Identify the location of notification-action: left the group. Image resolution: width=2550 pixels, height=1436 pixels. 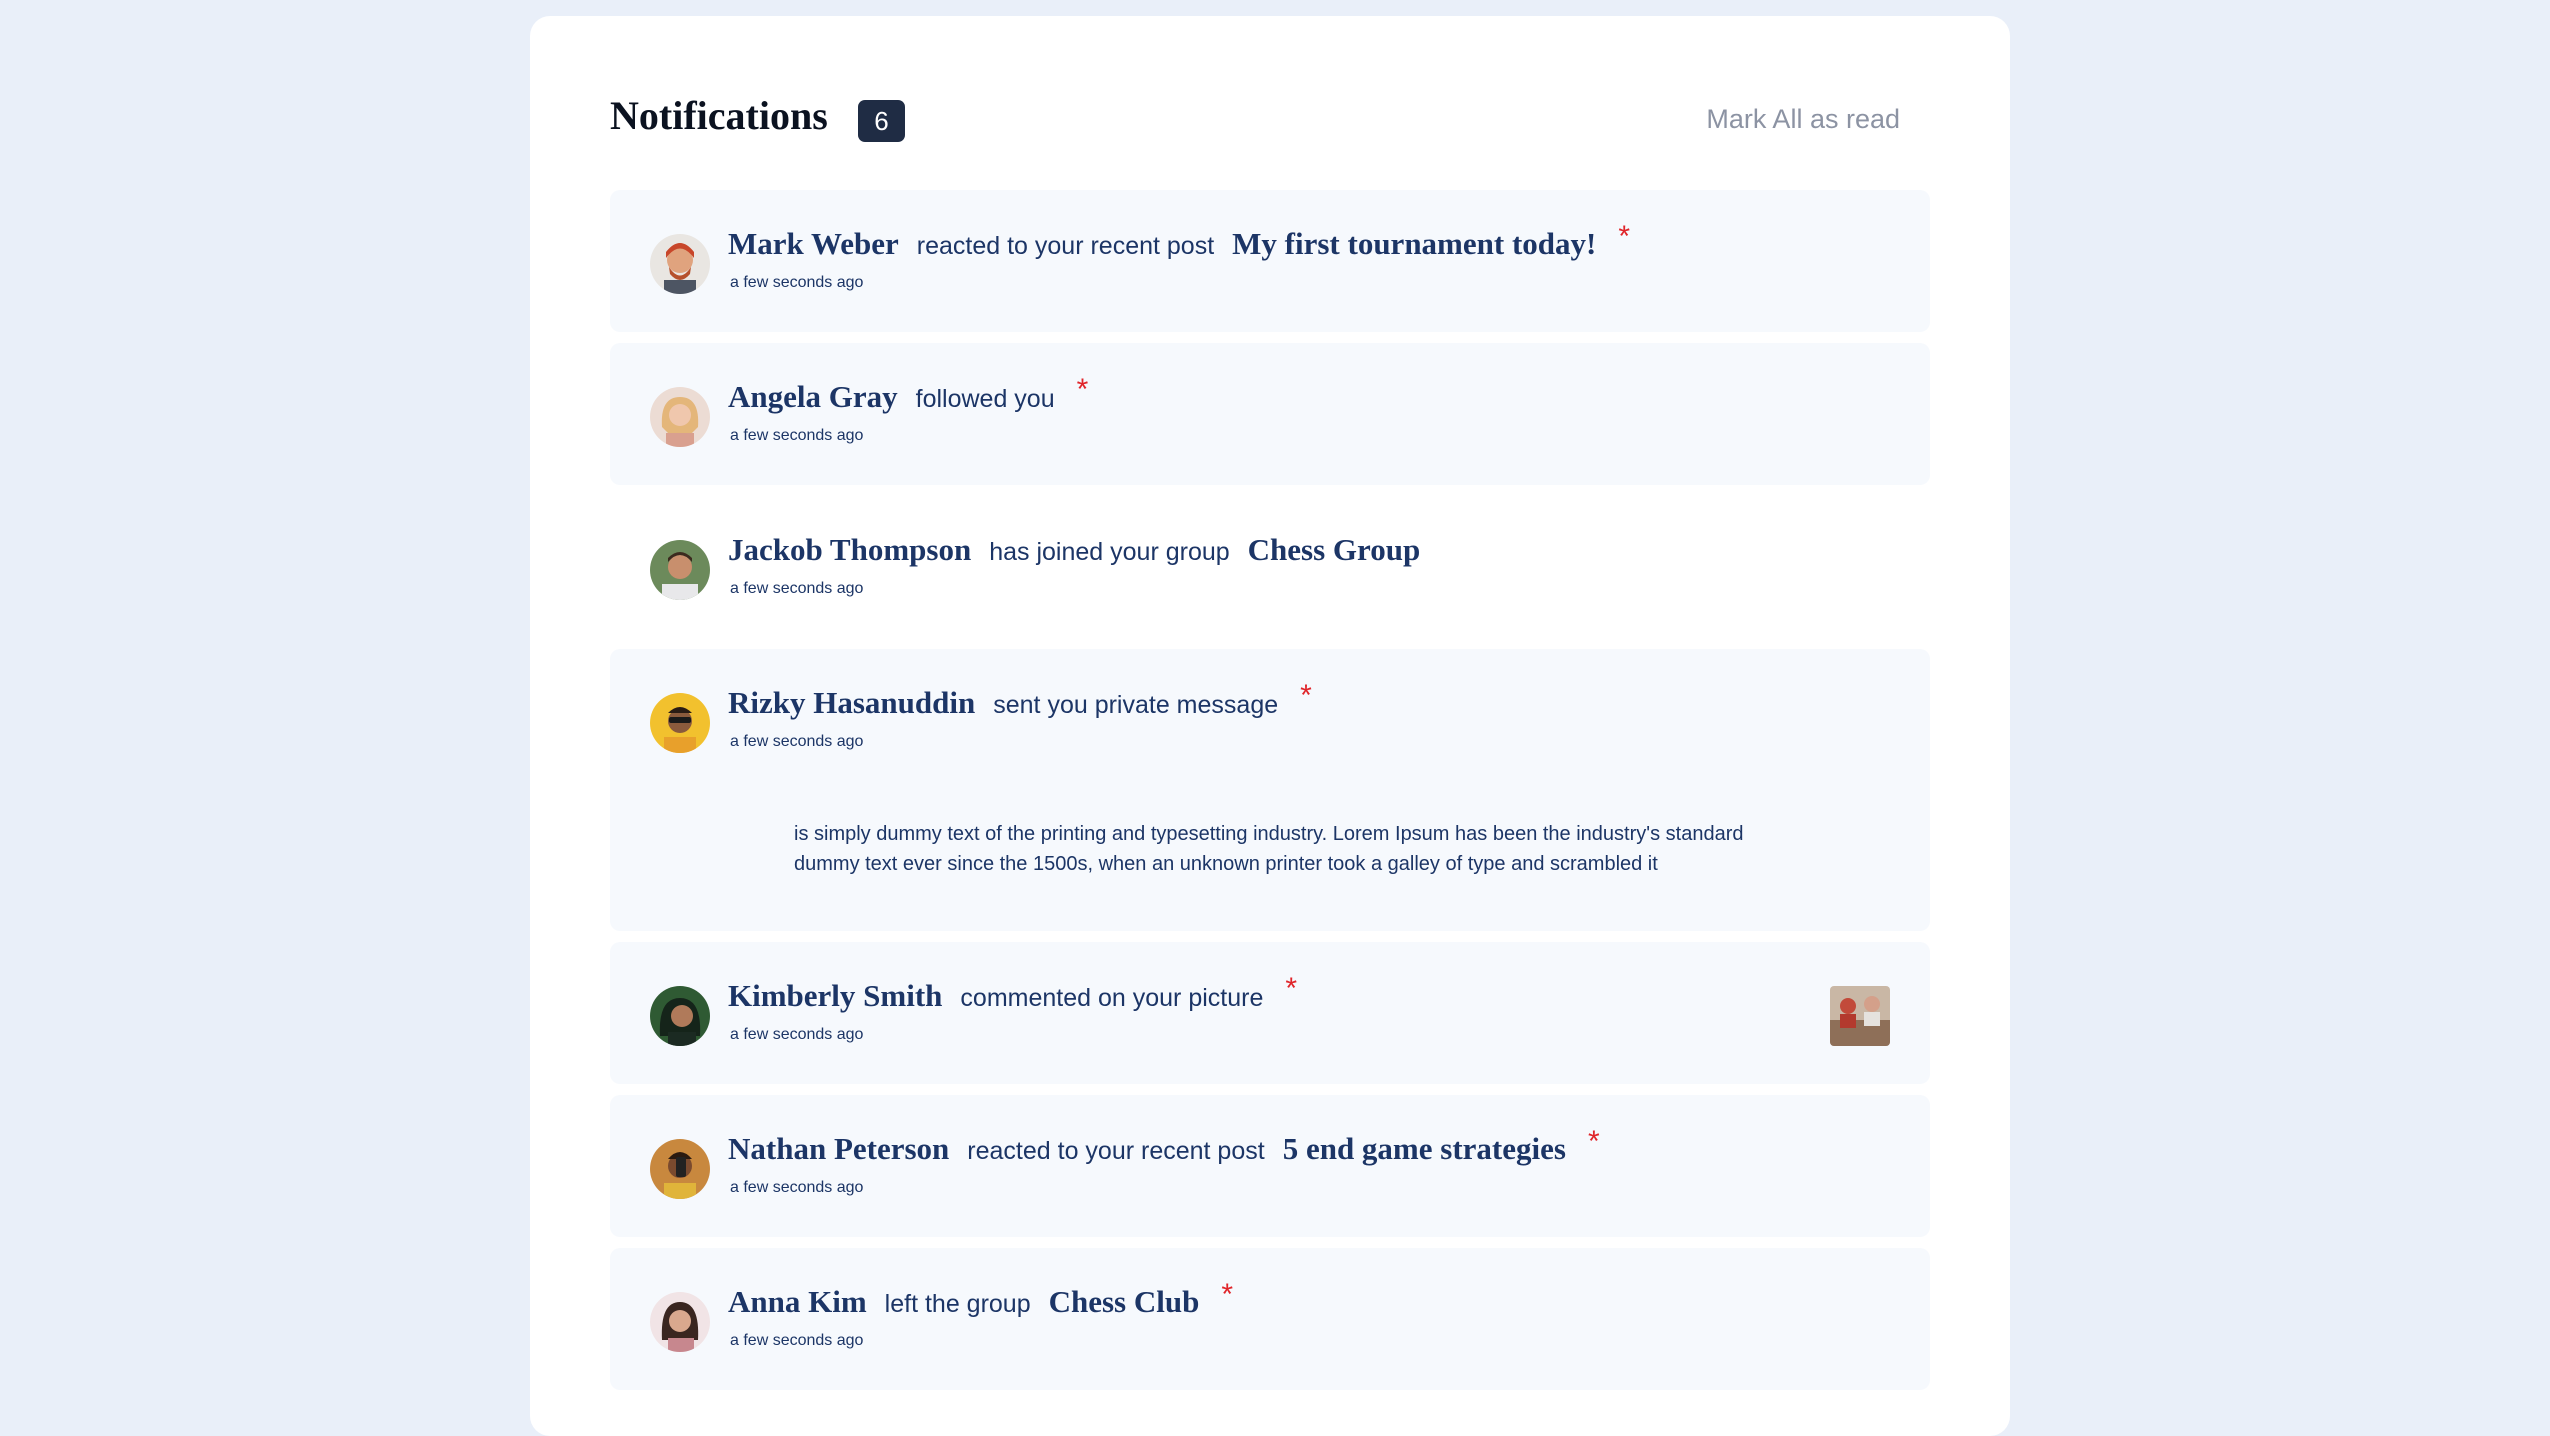
(957, 1304).